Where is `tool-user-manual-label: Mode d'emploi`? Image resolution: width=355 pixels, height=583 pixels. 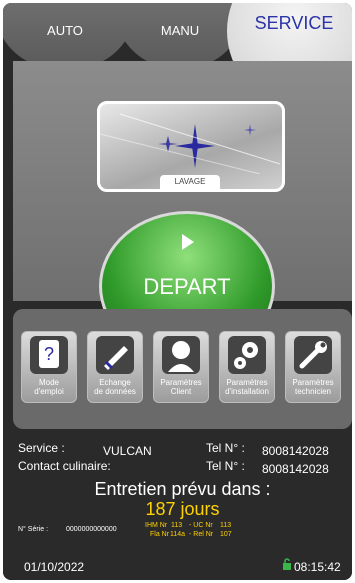 tool-user-manual-label: Mode d'emploi is located at coordinates (49, 387).